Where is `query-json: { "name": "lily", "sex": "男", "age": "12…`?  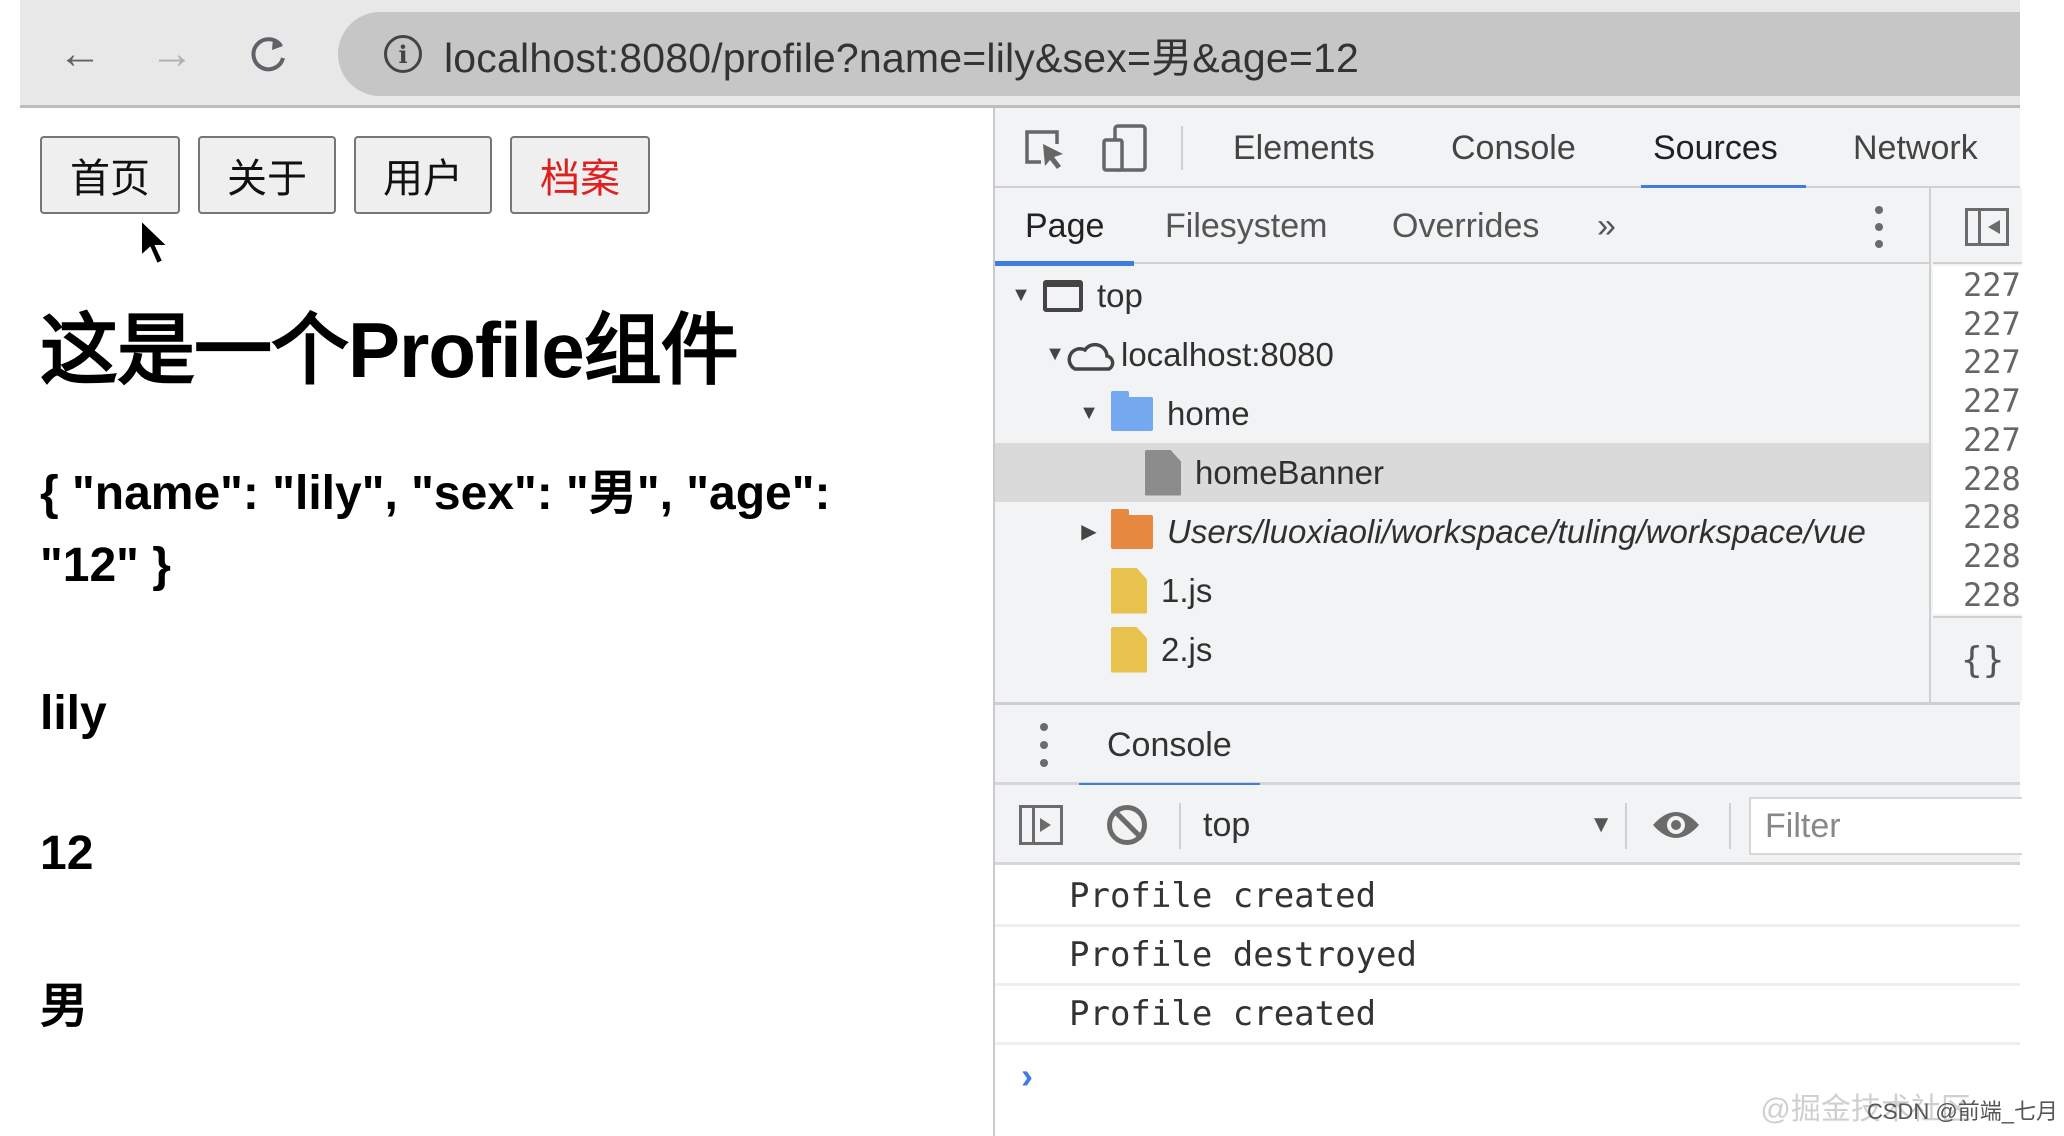
query-json: { "name": "lily", "sex": "男", "age": "12… is located at coordinates (435, 529).